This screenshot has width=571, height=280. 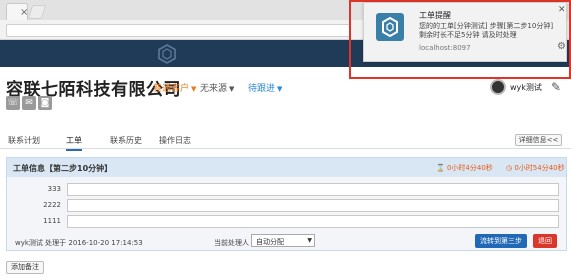 I want to click on customer-type-dropdown: 普通客户 ▼, so click(x=174, y=87).